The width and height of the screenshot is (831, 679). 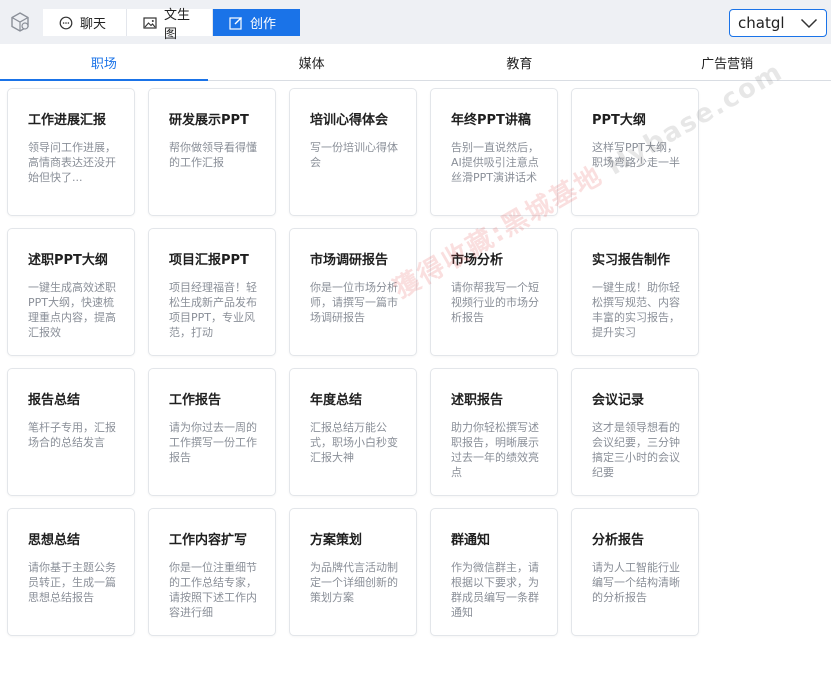 I want to click on tab-advertising: 广告营销, so click(x=727, y=62).